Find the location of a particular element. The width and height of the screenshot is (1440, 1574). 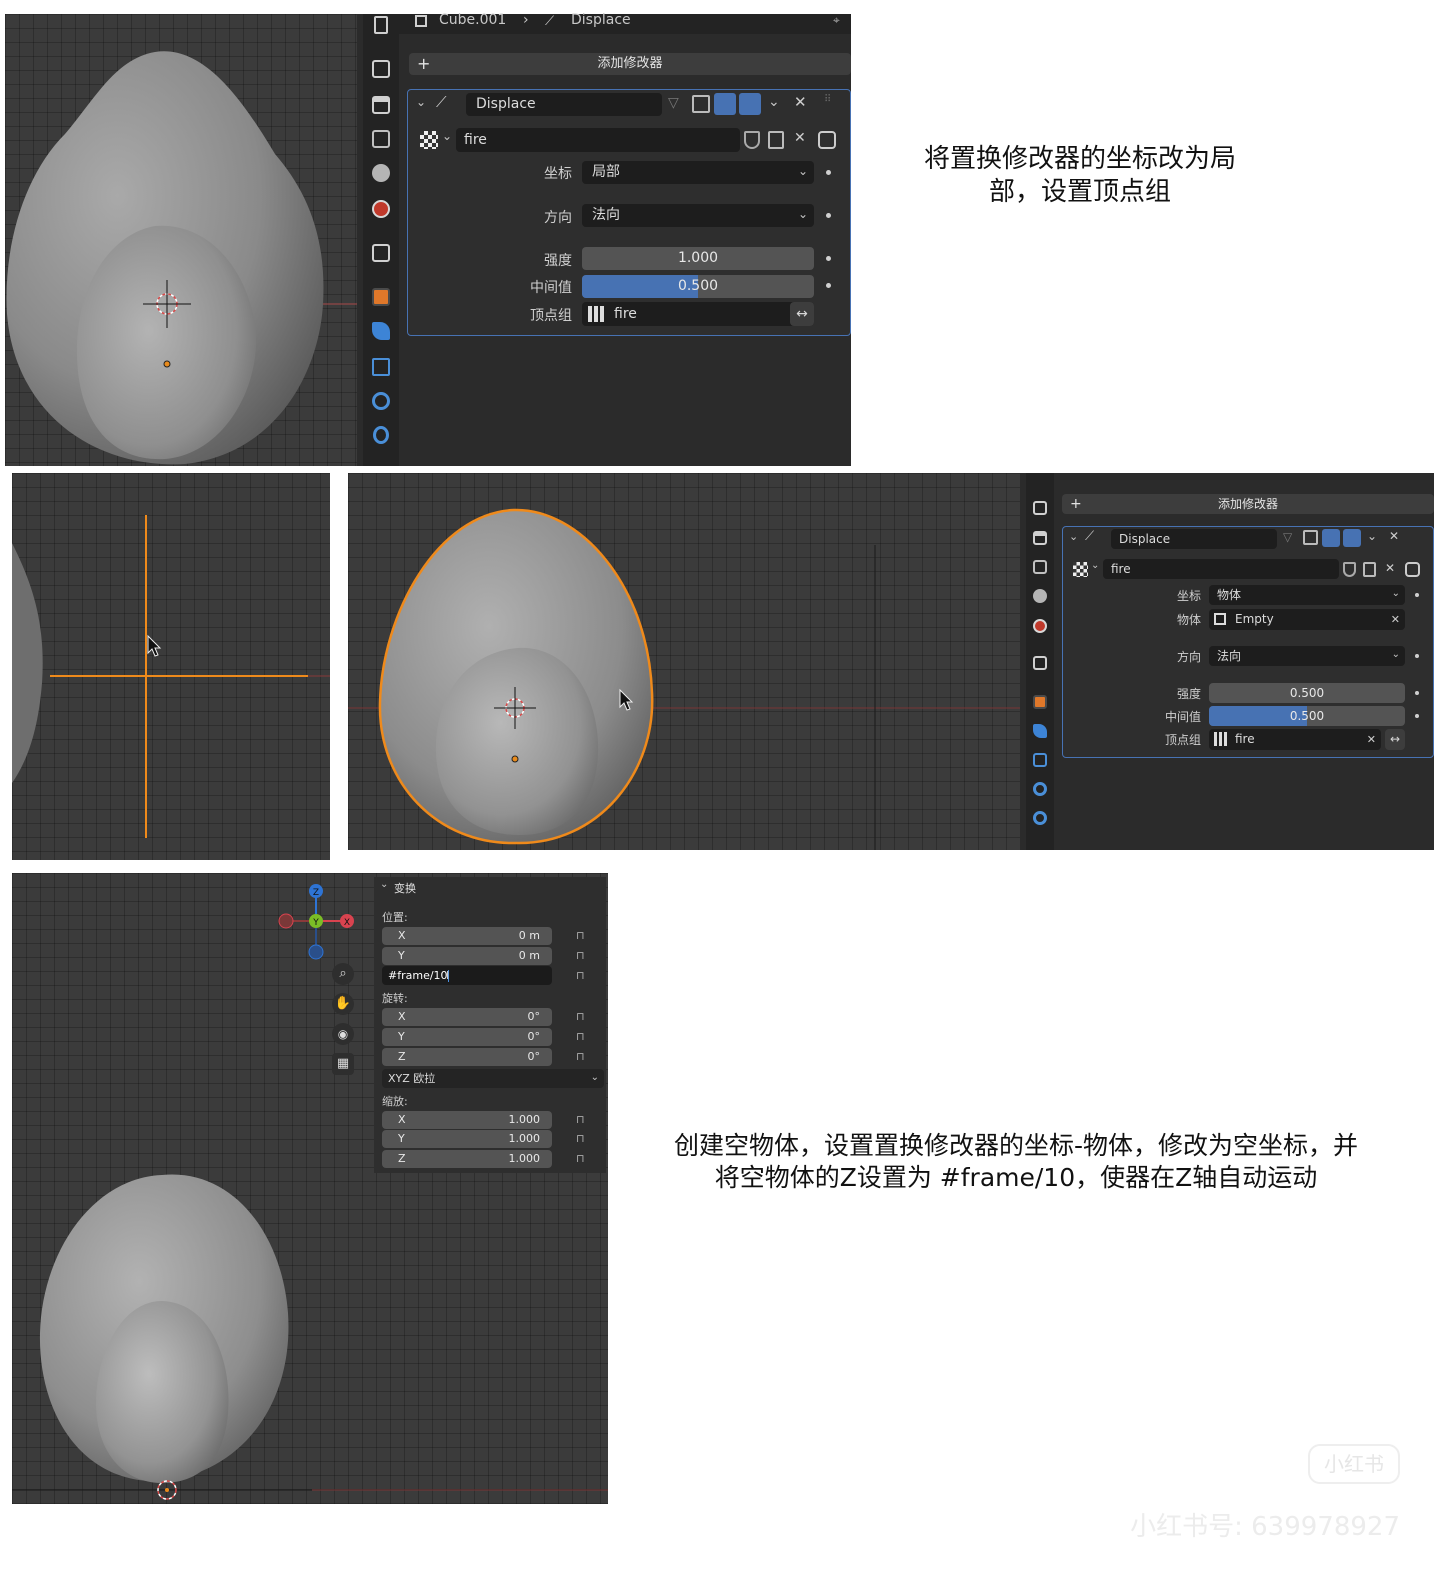

midlevel-field: 0.500 is located at coordinates (698, 286).